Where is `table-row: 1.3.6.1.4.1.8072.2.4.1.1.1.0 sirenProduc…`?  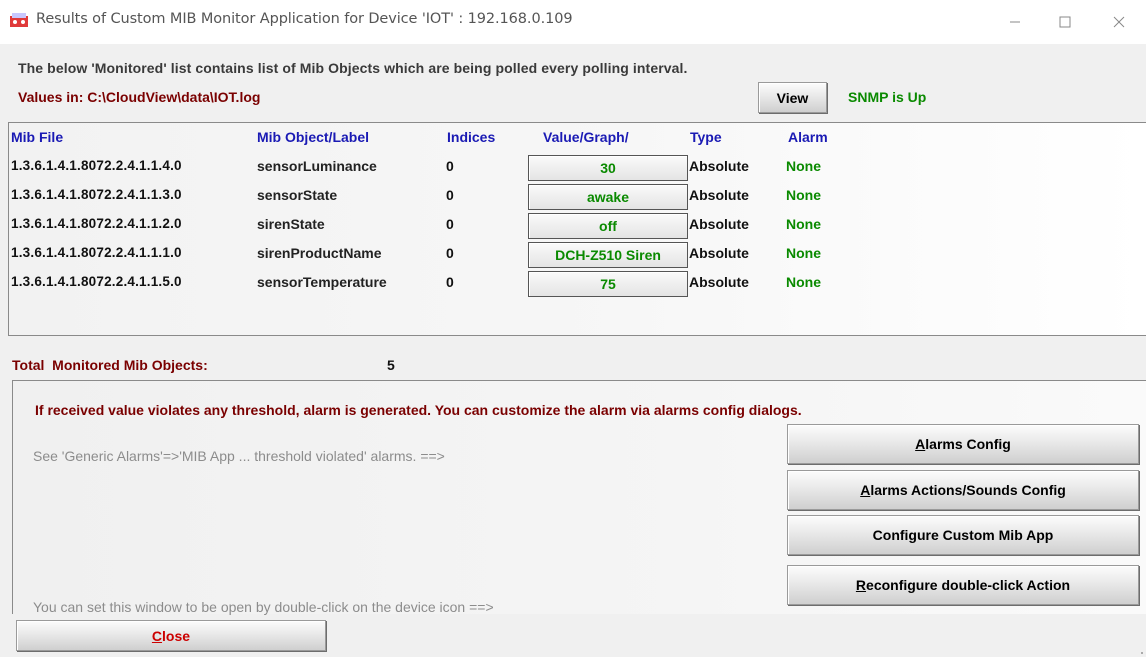 table-row: 1.3.6.1.4.1.8072.2.4.1.1.1.0 sirenProduc… is located at coordinates (577, 253).